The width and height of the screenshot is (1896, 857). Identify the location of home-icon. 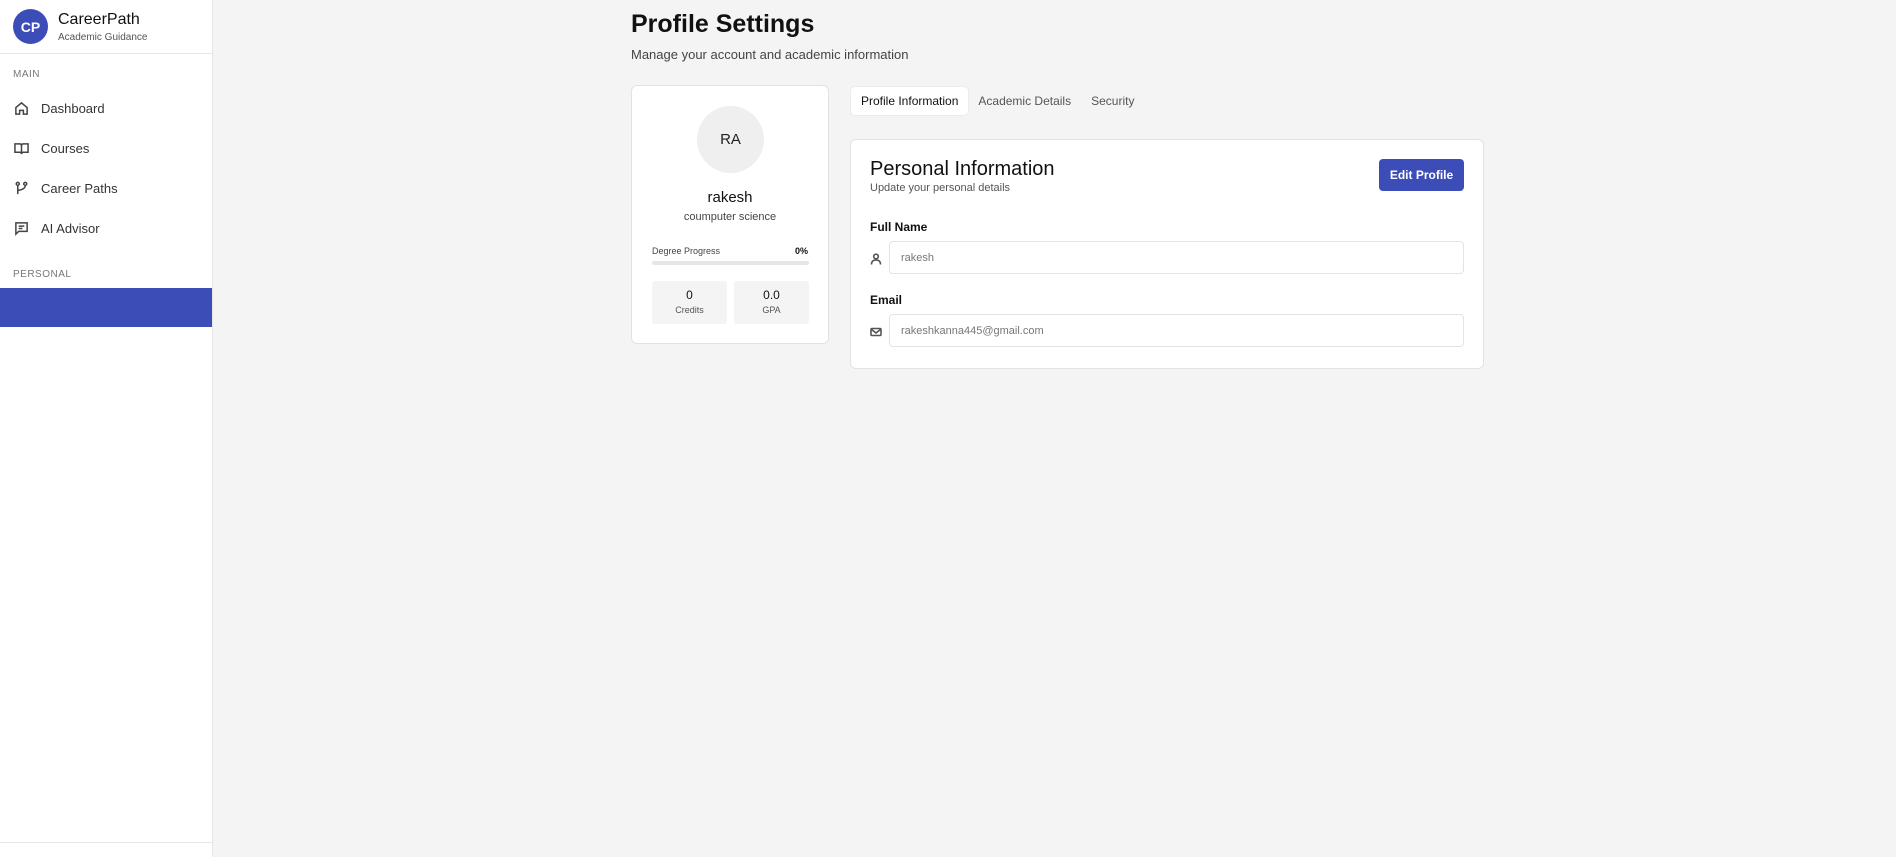
(21, 108).